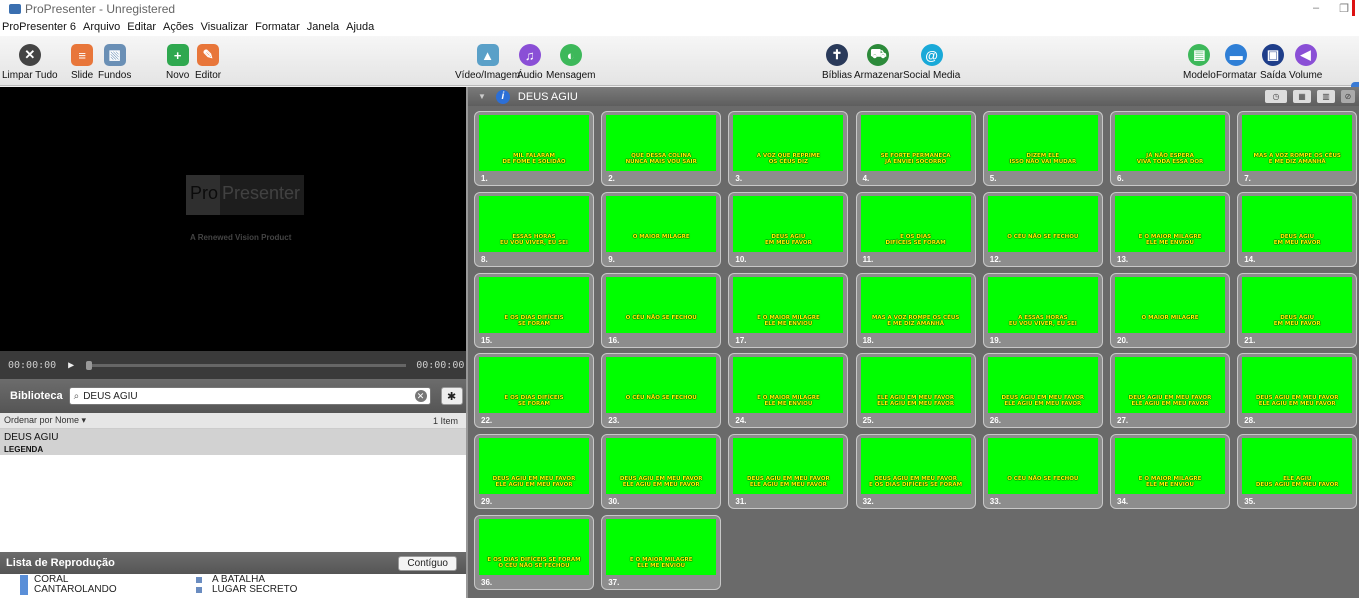  Describe the element at coordinates (915, 242) in the screenshot. I see `slide-line-2: DIFÍCEIS SE FORAM` at that location.